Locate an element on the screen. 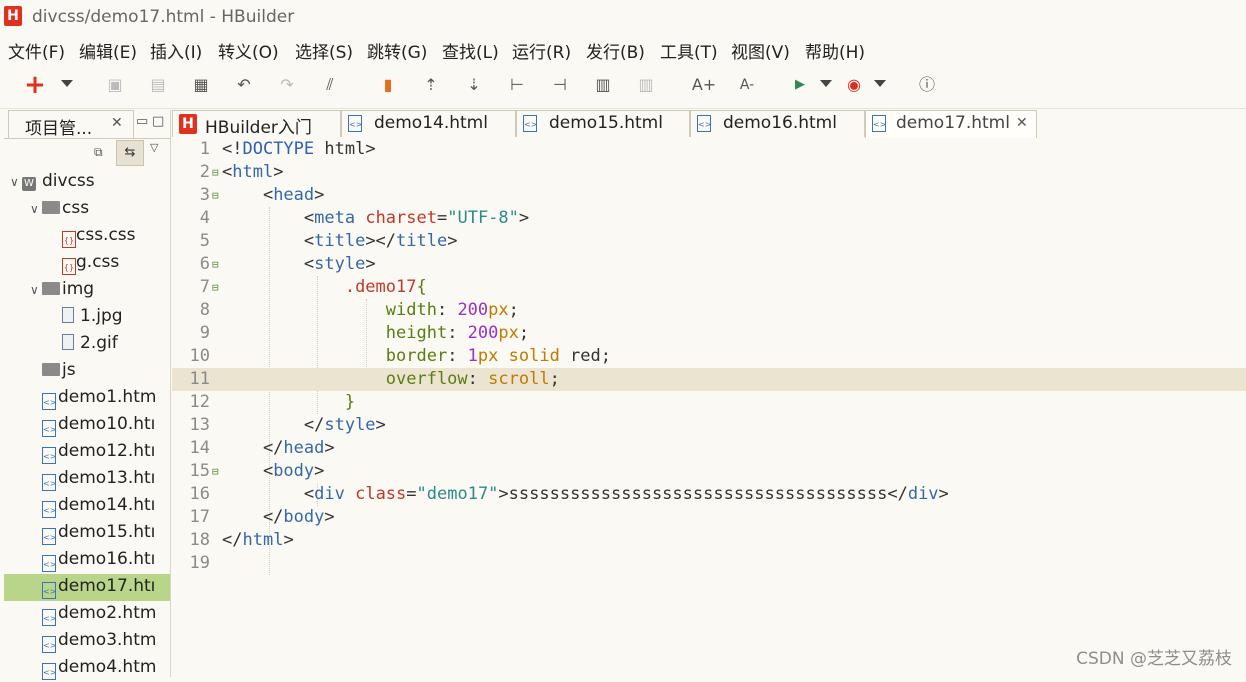  new-dropdown-icon is located at coordinates (67, 83).